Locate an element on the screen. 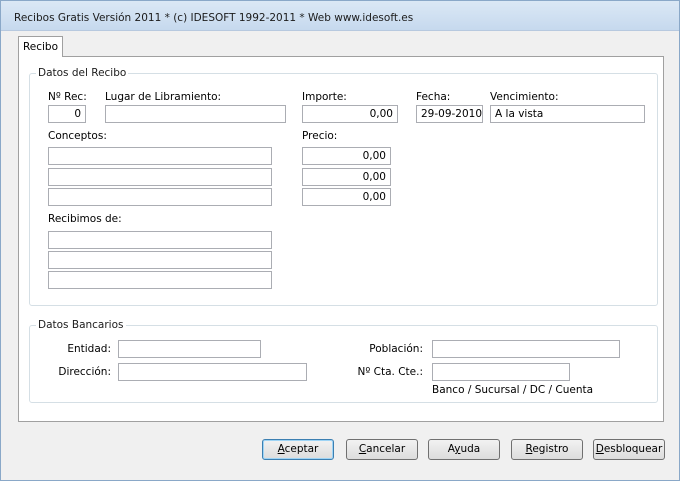 Image resolution: width=680 pixels, height=481 pixels. aceptar-button: Aceptar is located at coordinates (298, 449).